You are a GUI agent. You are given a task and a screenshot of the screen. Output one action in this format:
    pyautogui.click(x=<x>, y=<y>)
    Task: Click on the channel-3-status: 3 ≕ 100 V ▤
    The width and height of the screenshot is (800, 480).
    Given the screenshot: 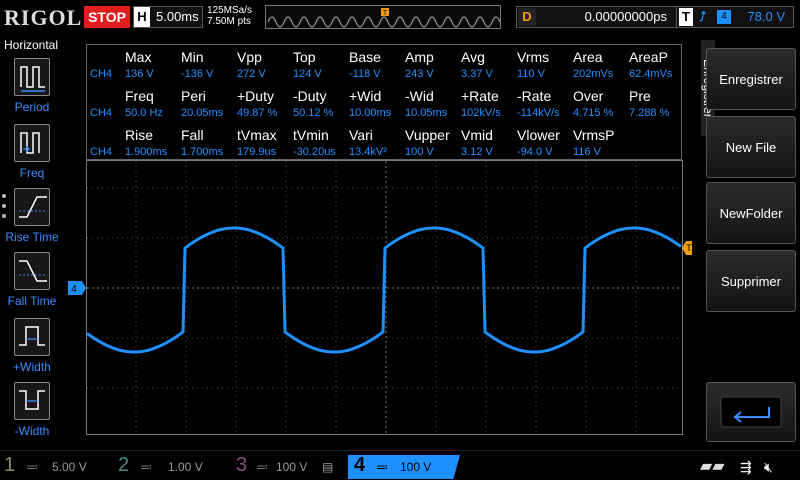 What is the action you would take?
    pyautogui.click(x=290, y=466)
    